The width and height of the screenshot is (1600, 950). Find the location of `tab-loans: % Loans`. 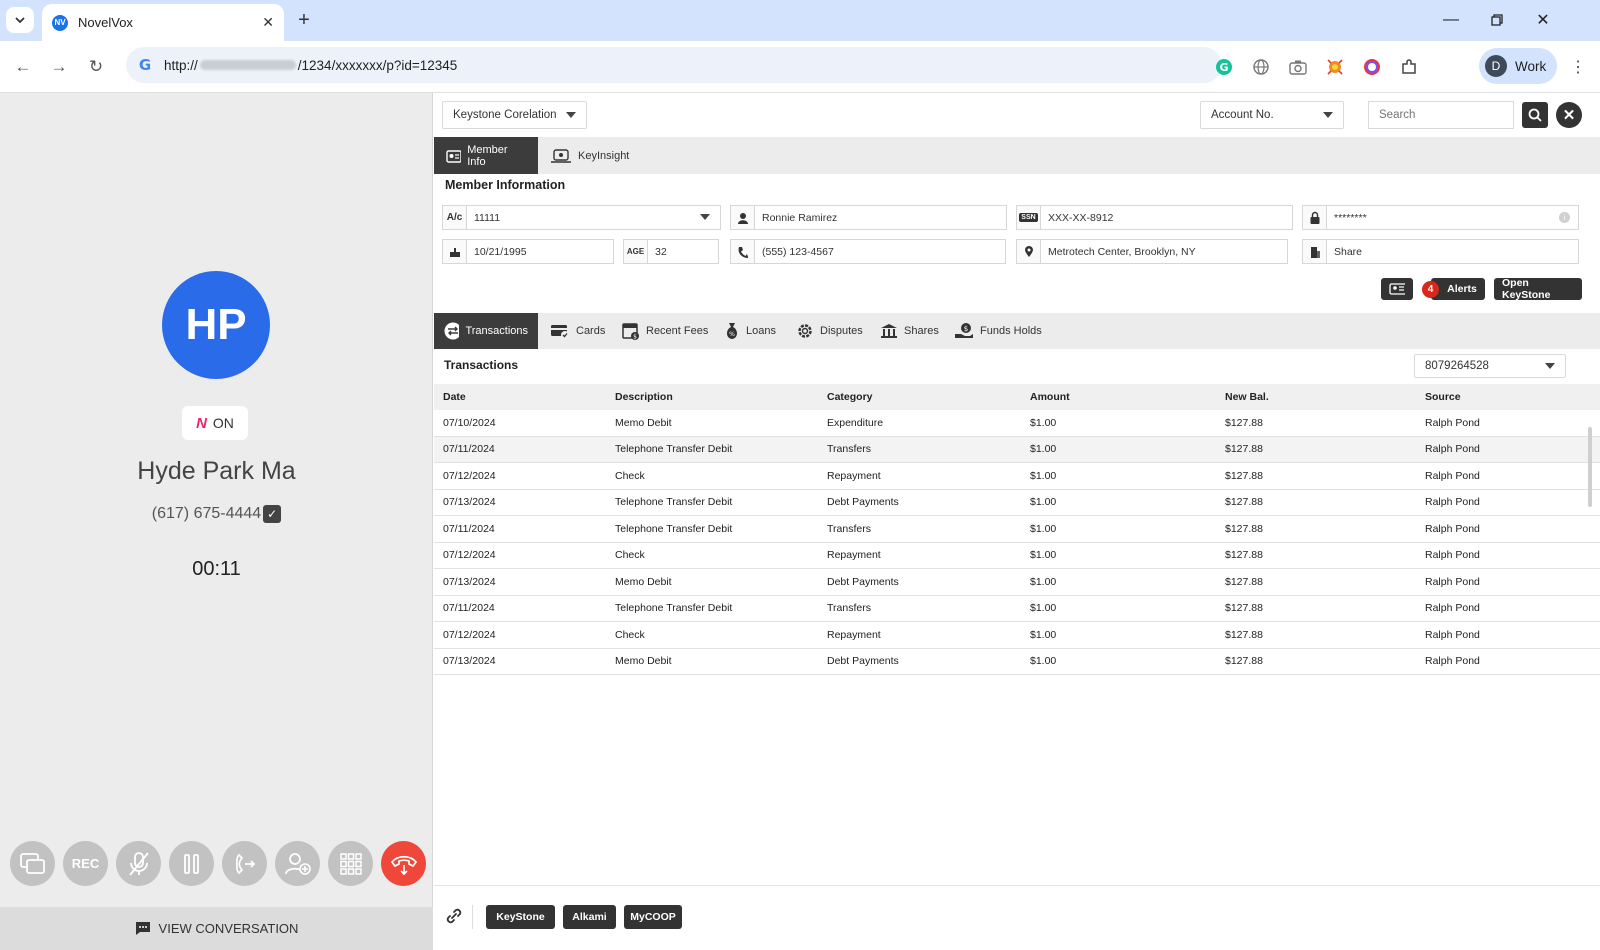

tab-loans: % Loans is located at coordinates (750, 331).